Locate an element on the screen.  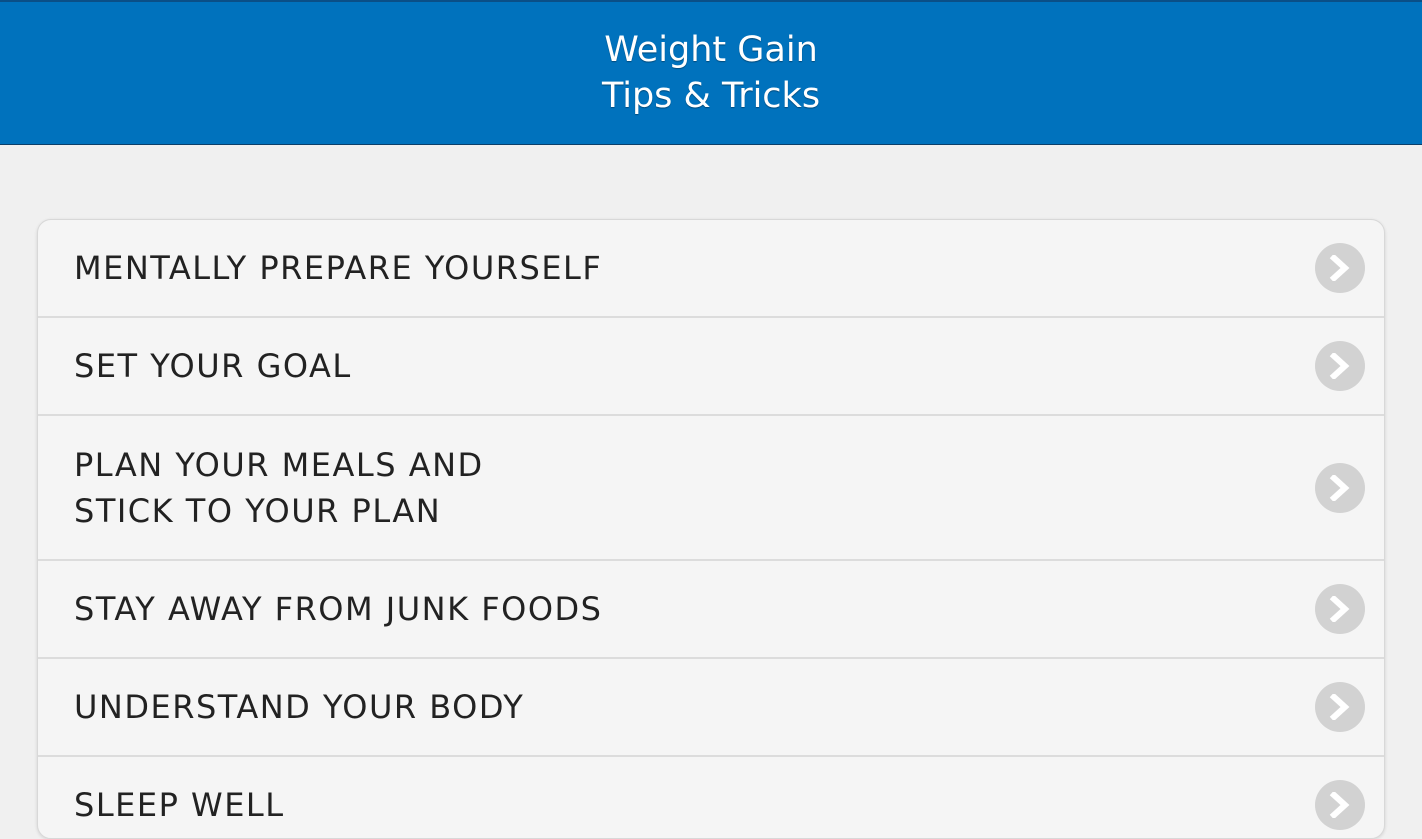
list-item-label: UNDERSTAND YOUR BODY is located at coordinates (299, 707).